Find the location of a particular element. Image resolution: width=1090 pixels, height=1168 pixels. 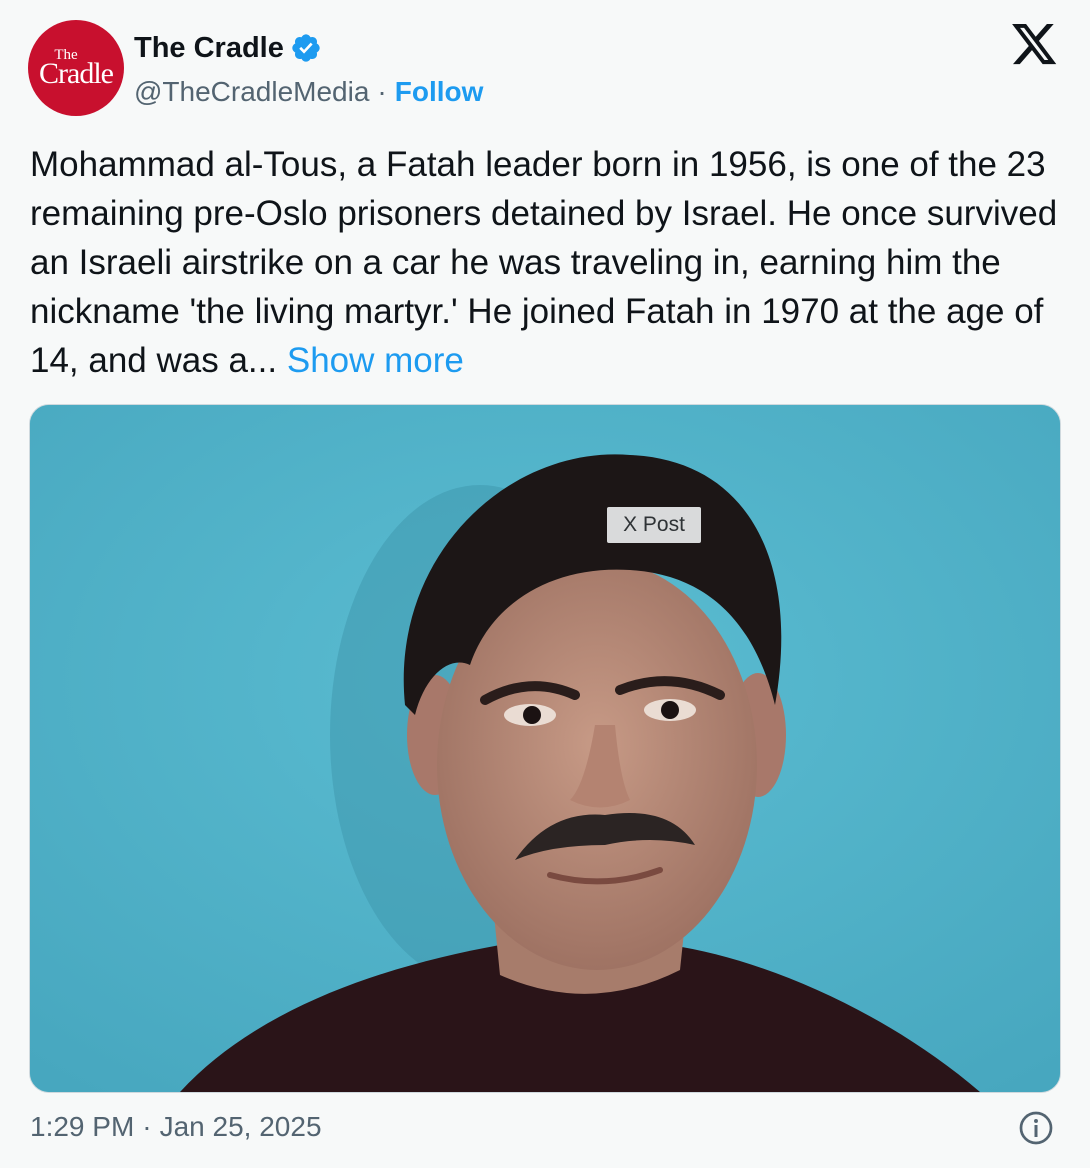

author-handle-row: @TheCradleMedia · Follow is located at coordinates (308, 92).